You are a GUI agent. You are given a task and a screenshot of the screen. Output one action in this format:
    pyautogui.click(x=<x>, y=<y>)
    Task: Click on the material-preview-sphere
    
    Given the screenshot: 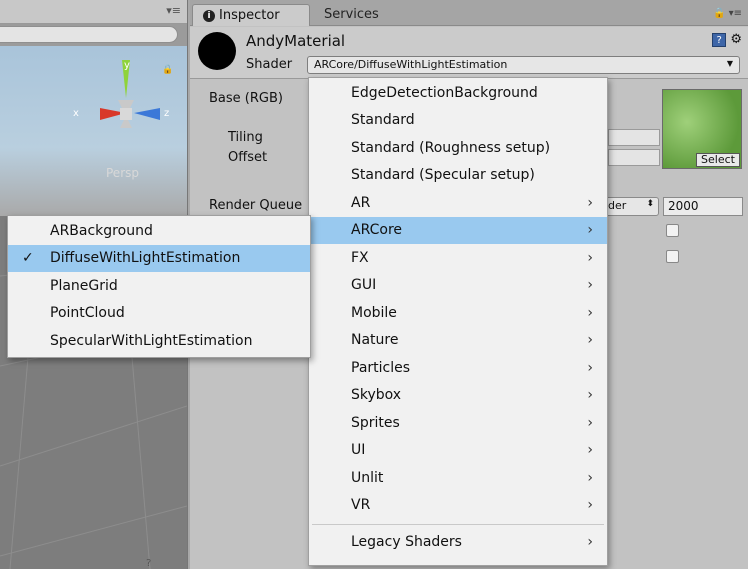 What is the action you would take?
    pyautogui.click(x=217, y=51)
    